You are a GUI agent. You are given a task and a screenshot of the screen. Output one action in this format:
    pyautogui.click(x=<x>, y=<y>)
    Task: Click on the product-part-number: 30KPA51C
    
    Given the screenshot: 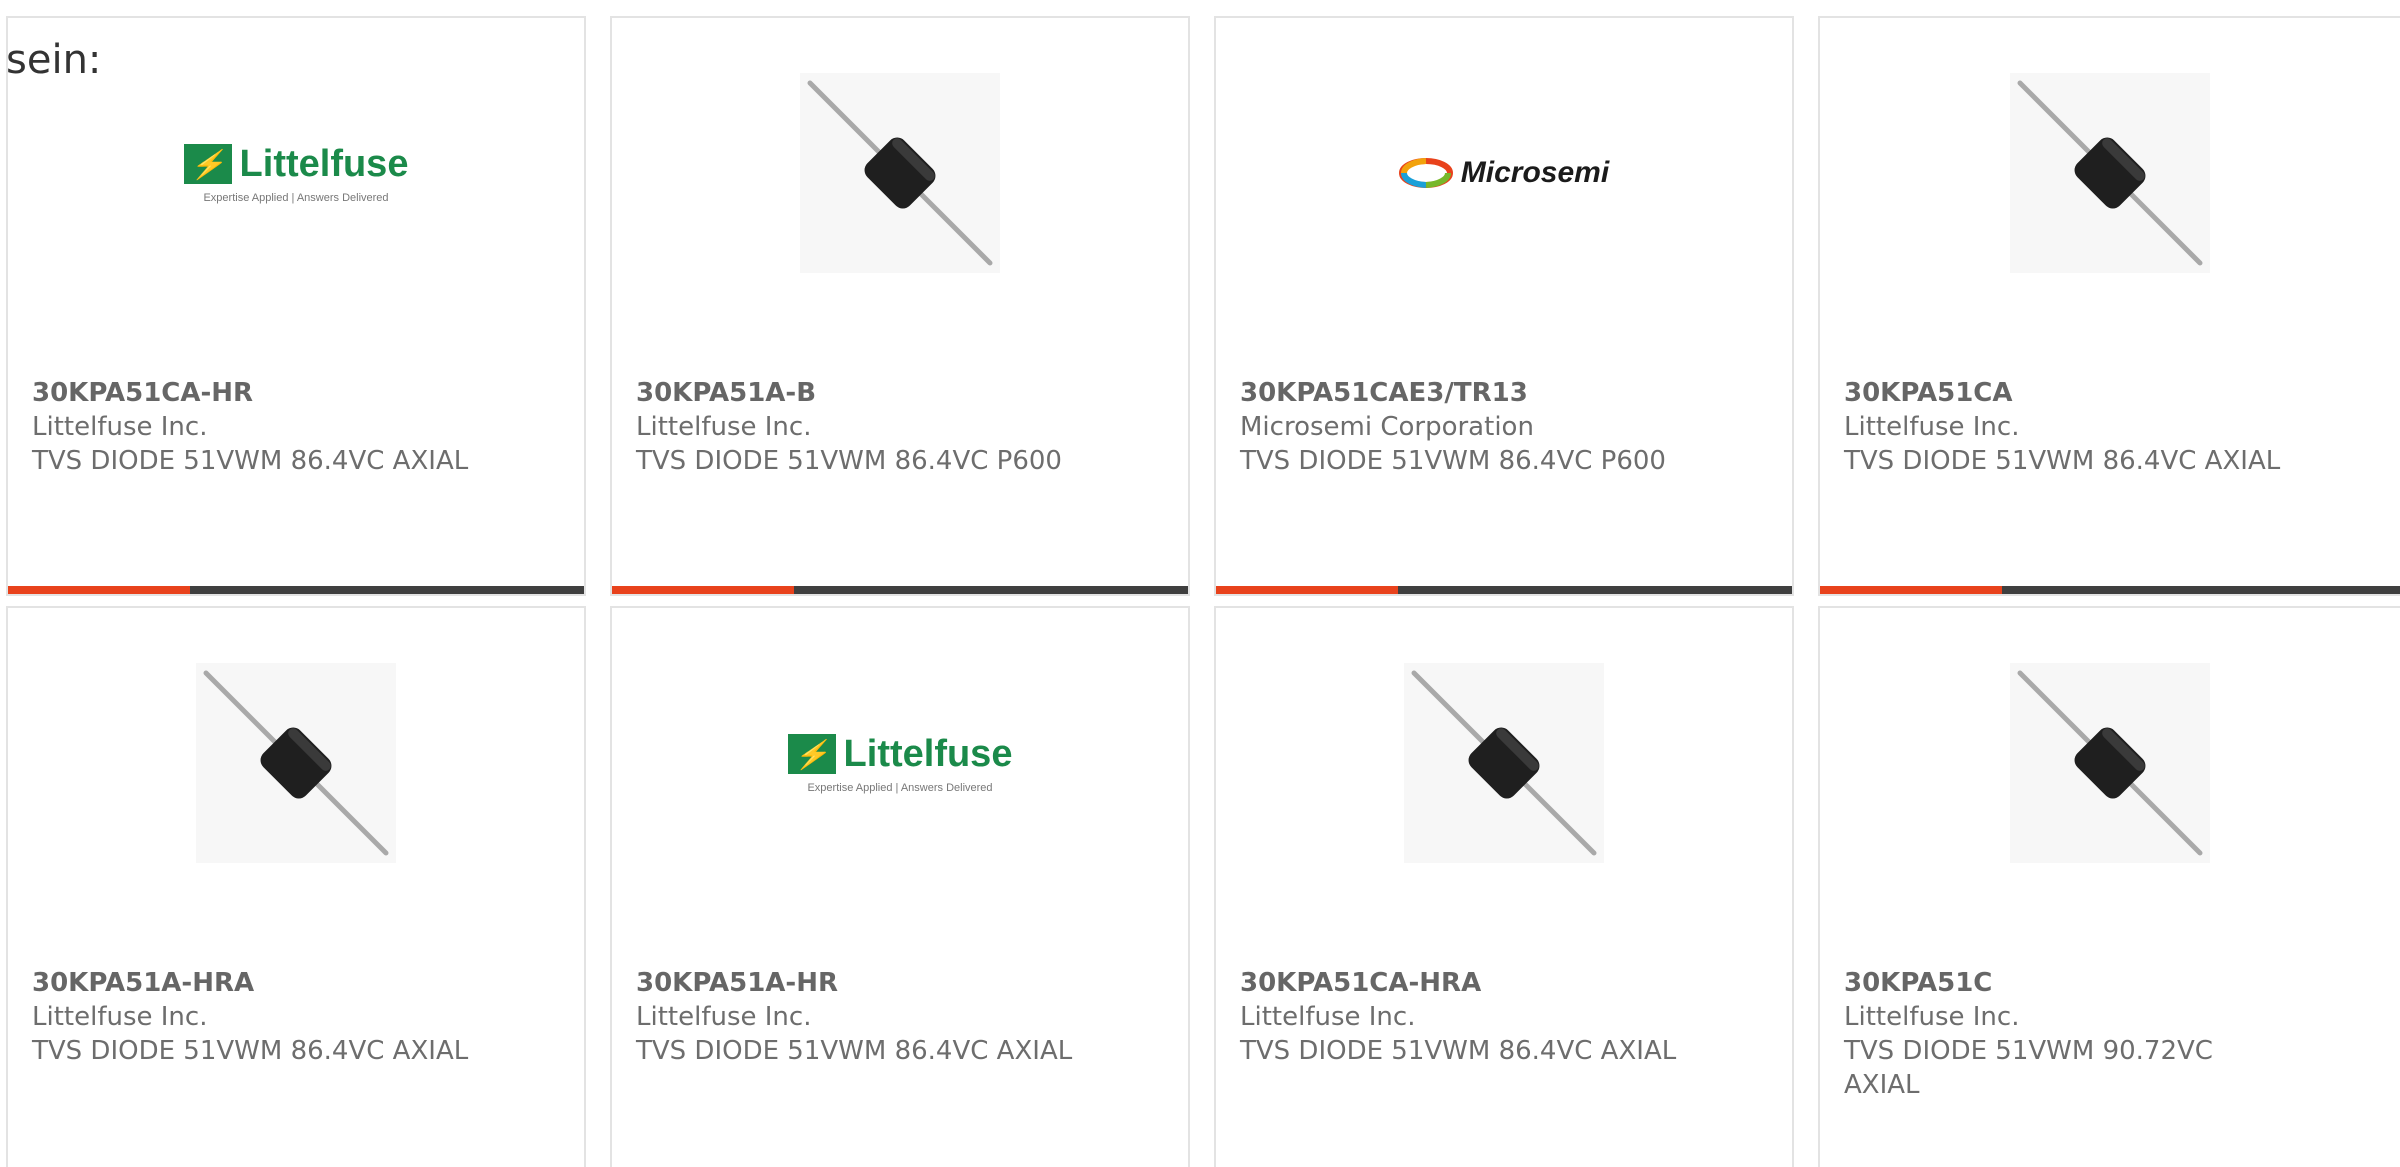 What is the action you would take?
    pyautogui.click(x=2034, y=983)
    